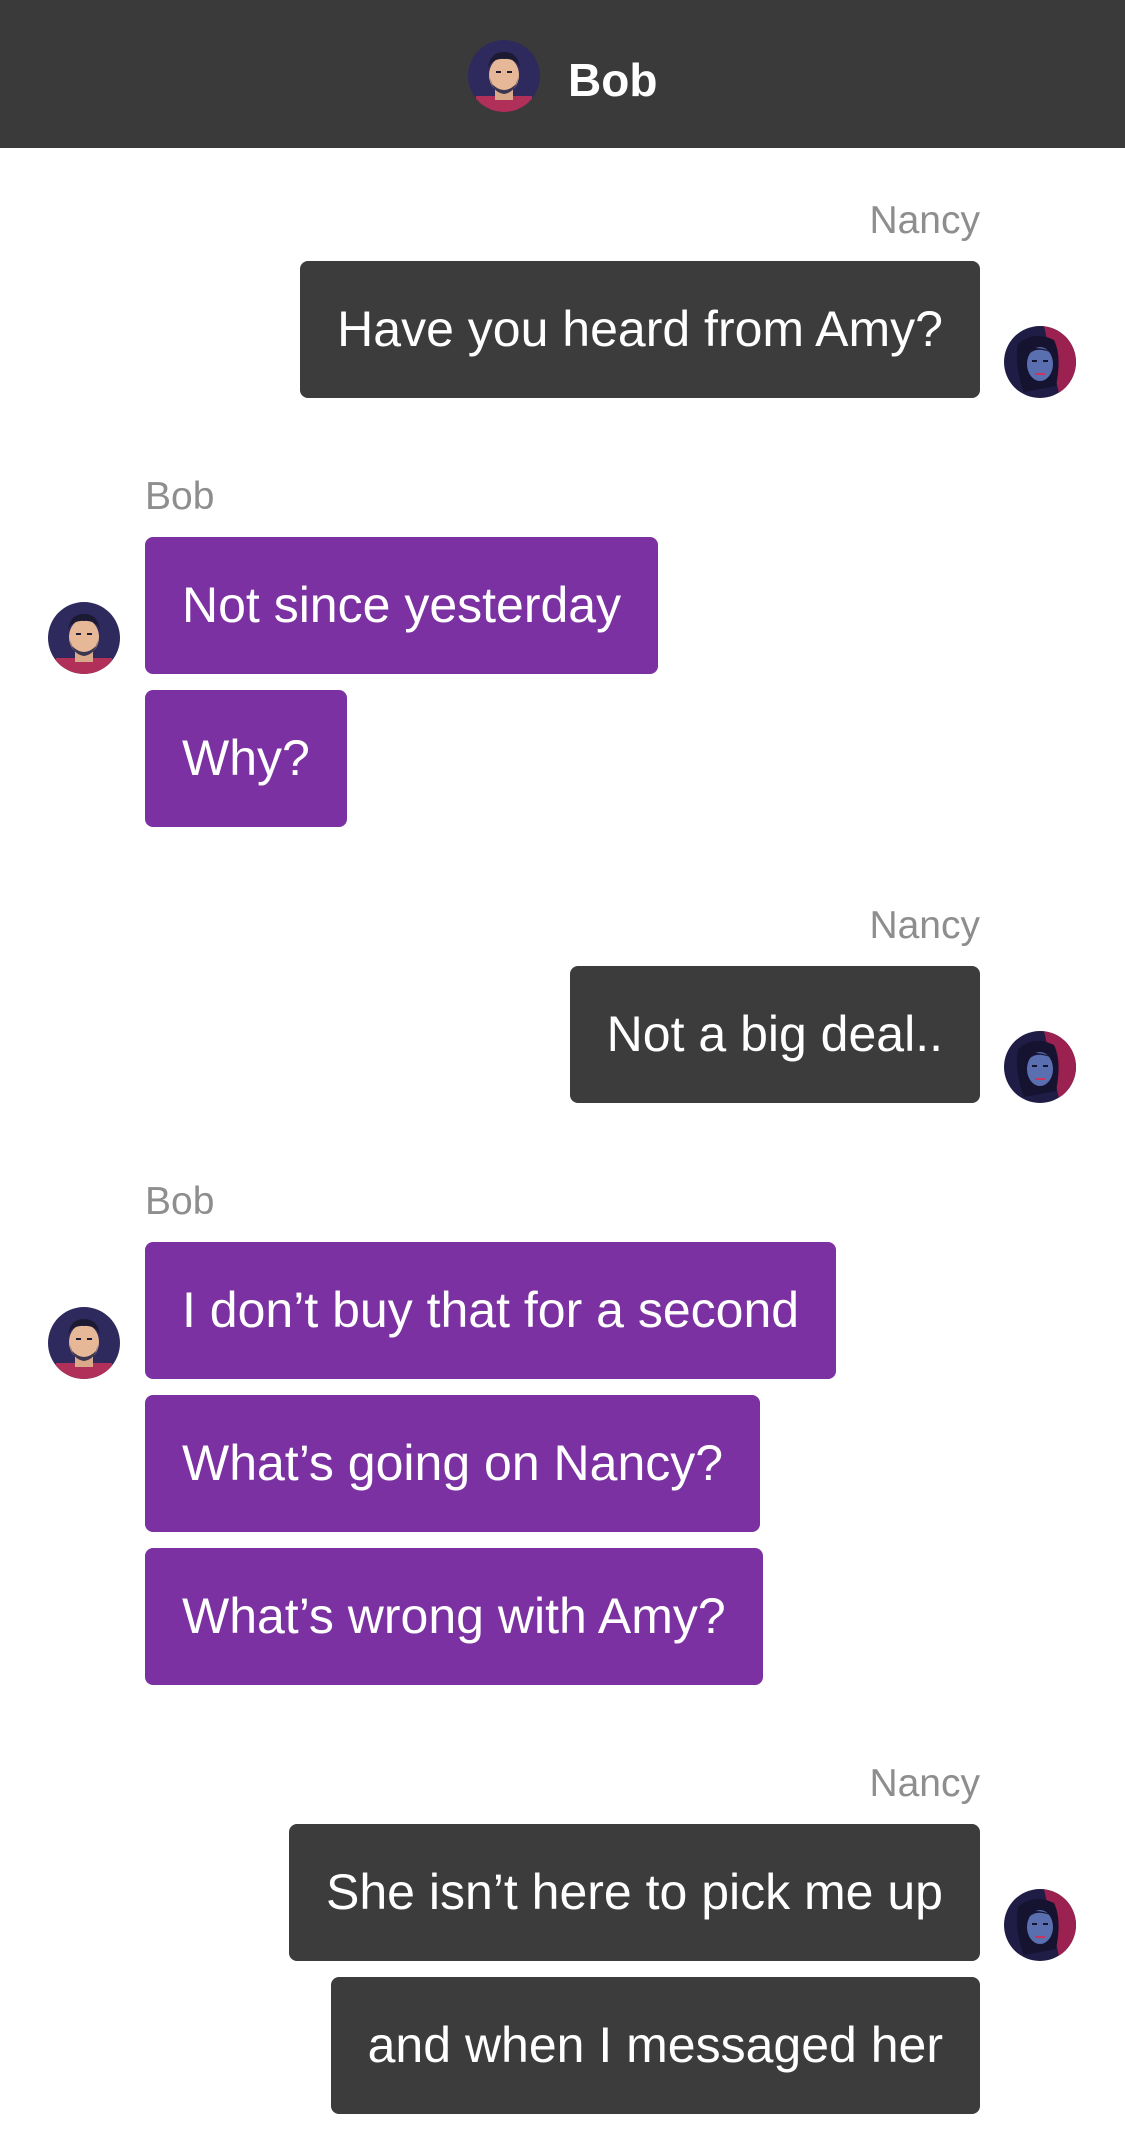  What do you see at coordinates (246, 758) in the screenshot?
I see `message-bubble: Why?` at bounding box center [246, 758].